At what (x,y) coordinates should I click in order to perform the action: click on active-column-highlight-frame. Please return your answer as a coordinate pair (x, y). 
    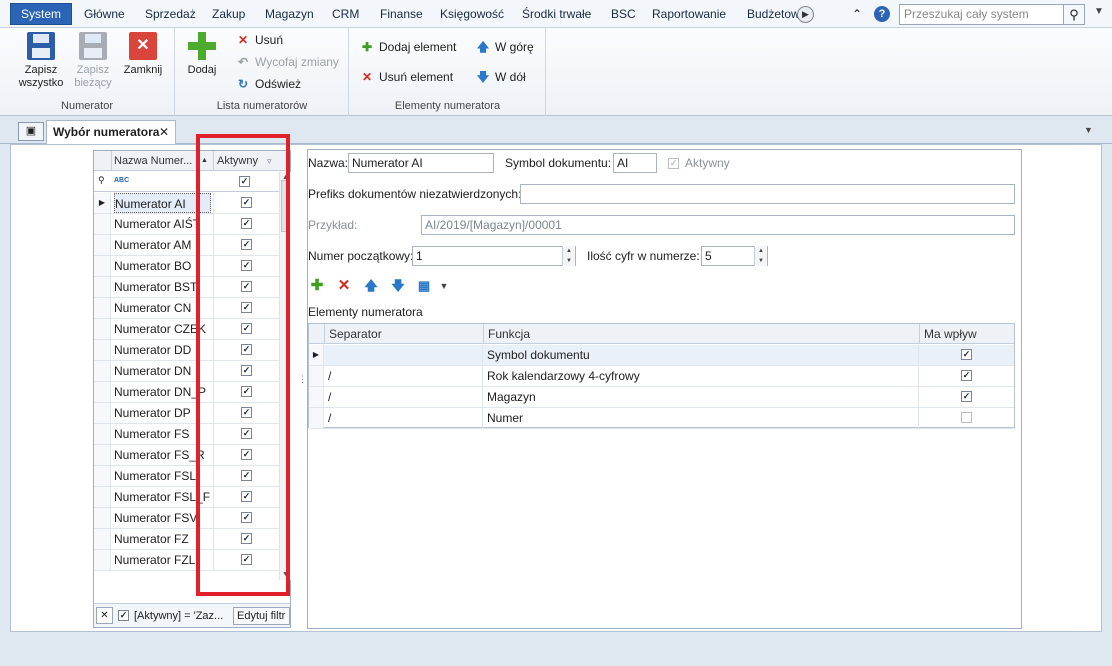
    Looking at the image, I should click on (243, 365).